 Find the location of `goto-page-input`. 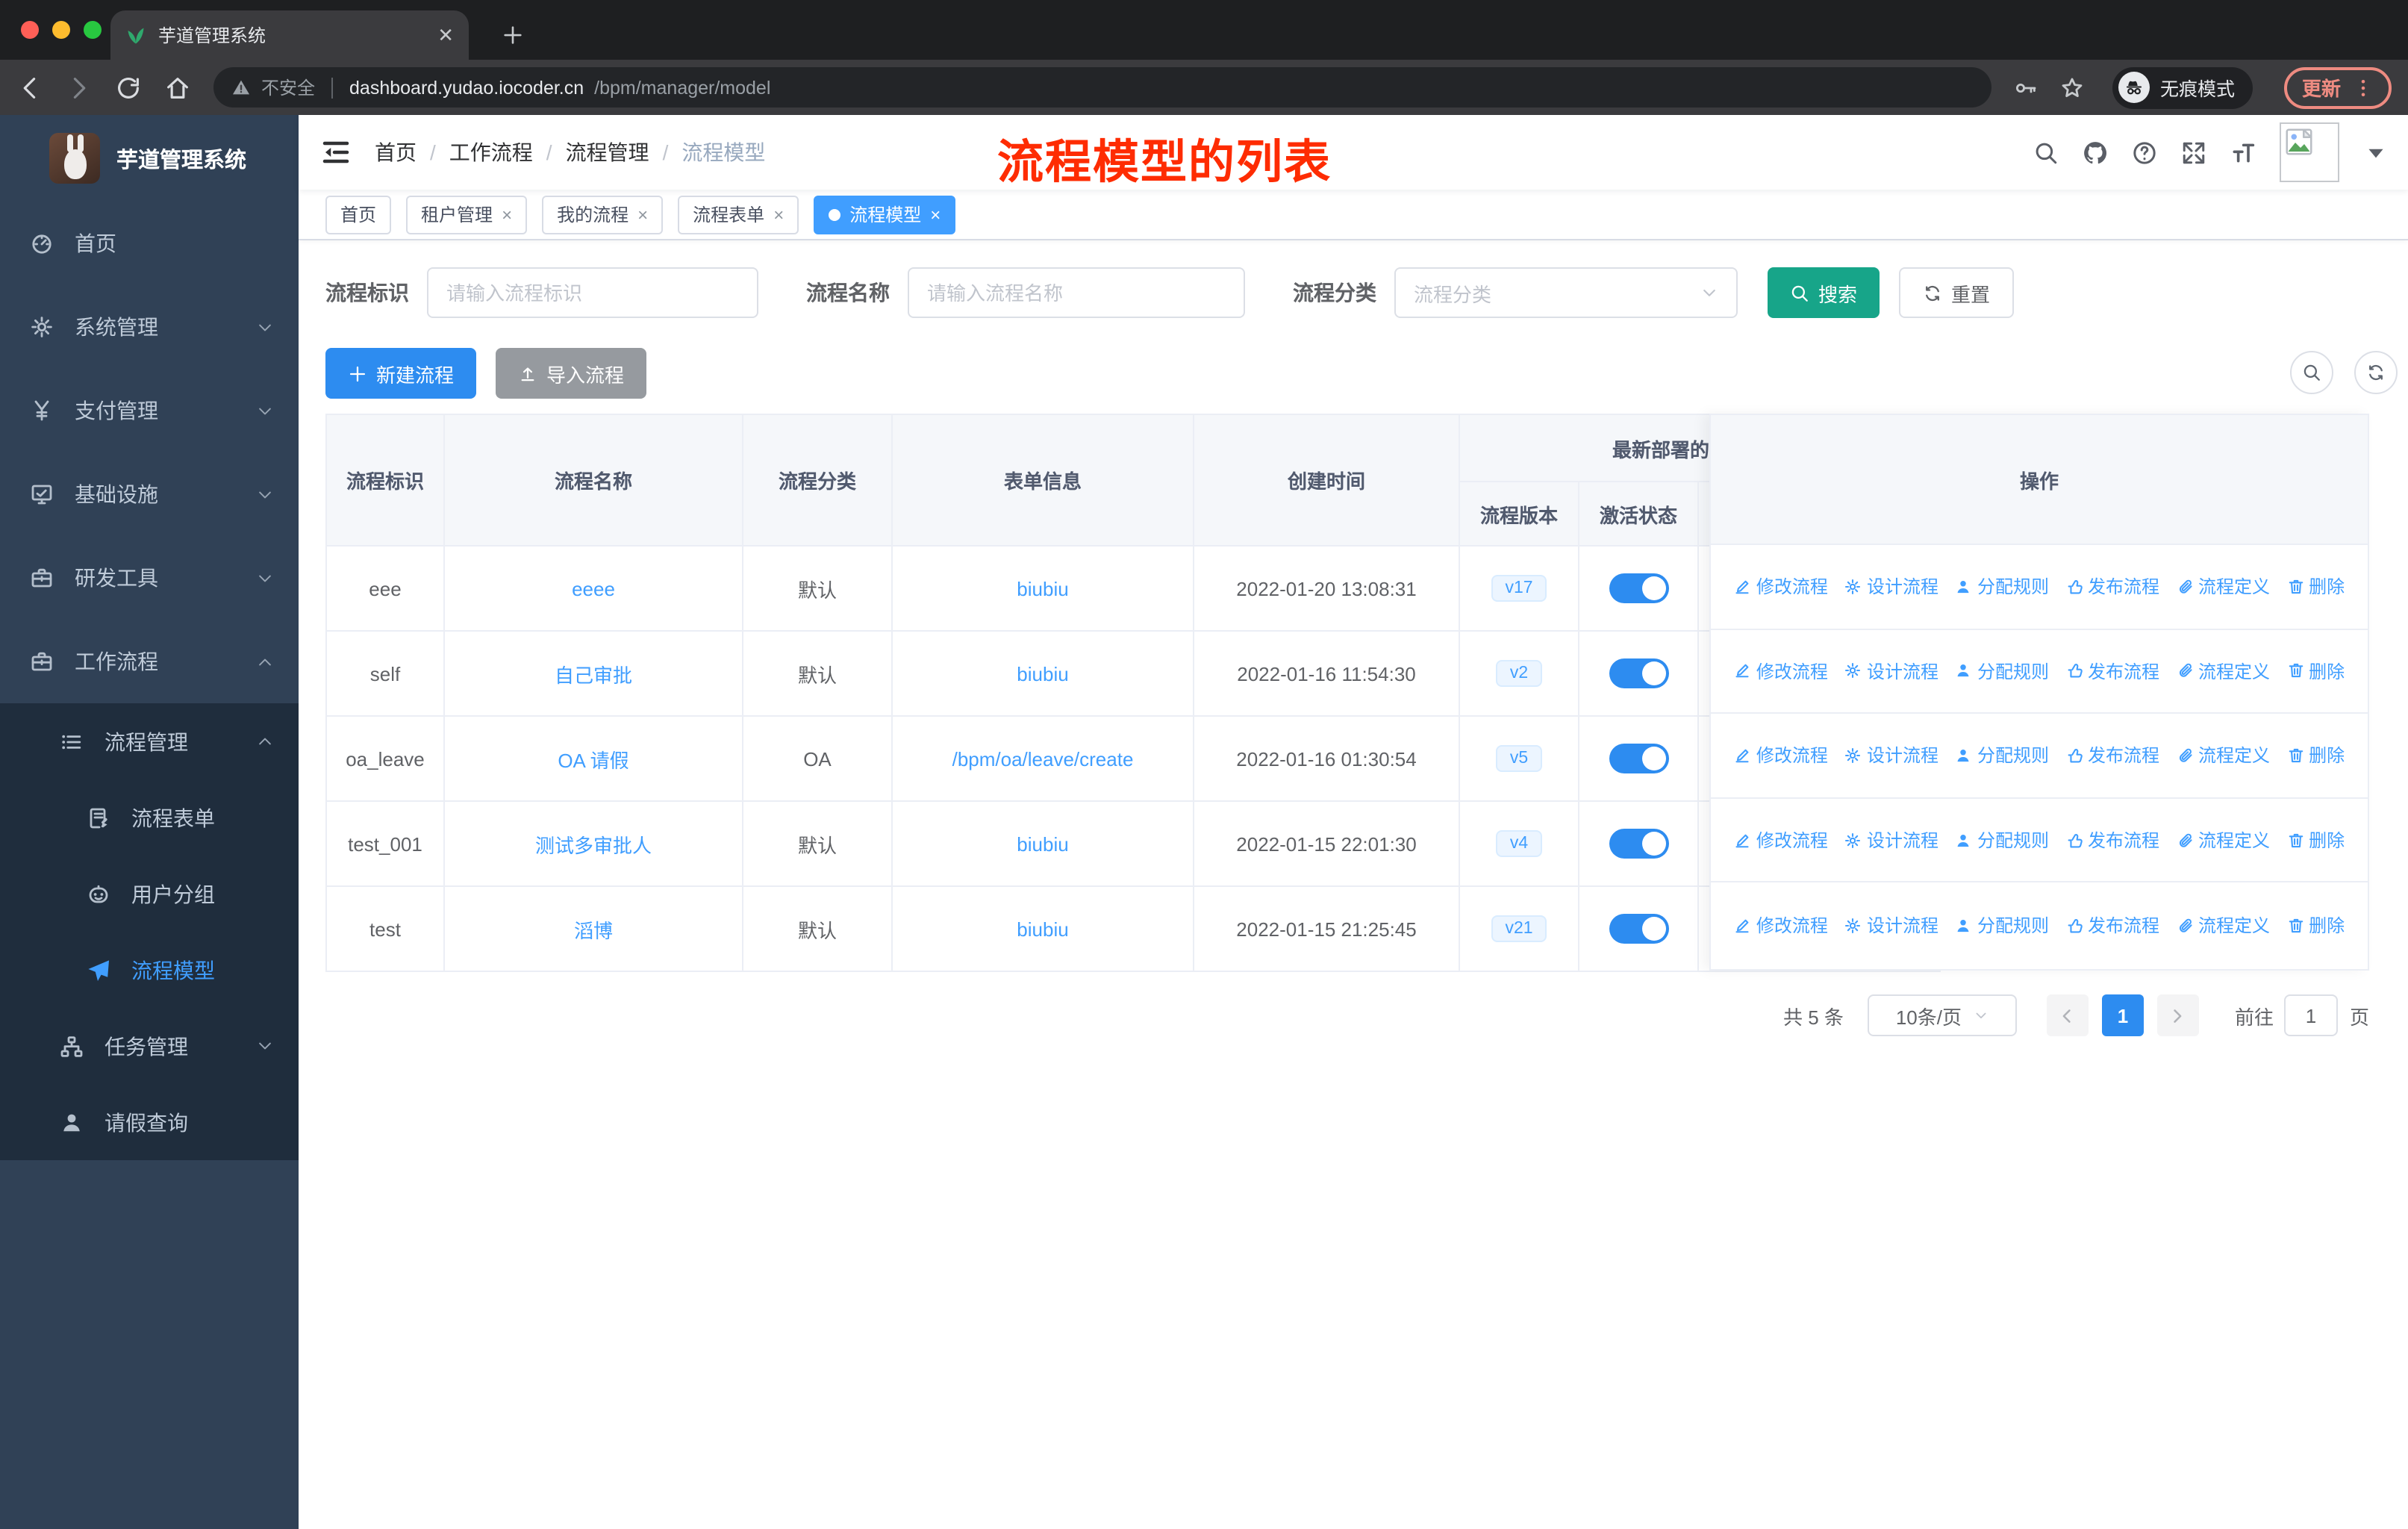

goto-page-input is located at coordinates (2310, 1015).